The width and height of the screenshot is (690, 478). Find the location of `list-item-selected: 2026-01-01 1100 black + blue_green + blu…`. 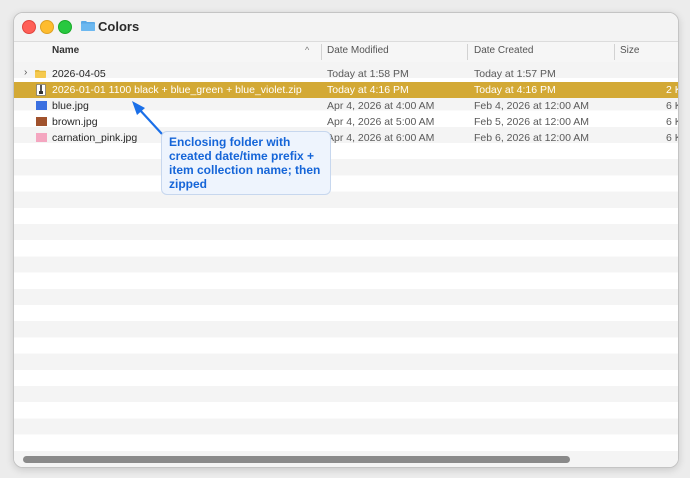

list-item-selected: 2026-01-01 1100 black + blue_green + blu… is located at coordinates (346, 90).